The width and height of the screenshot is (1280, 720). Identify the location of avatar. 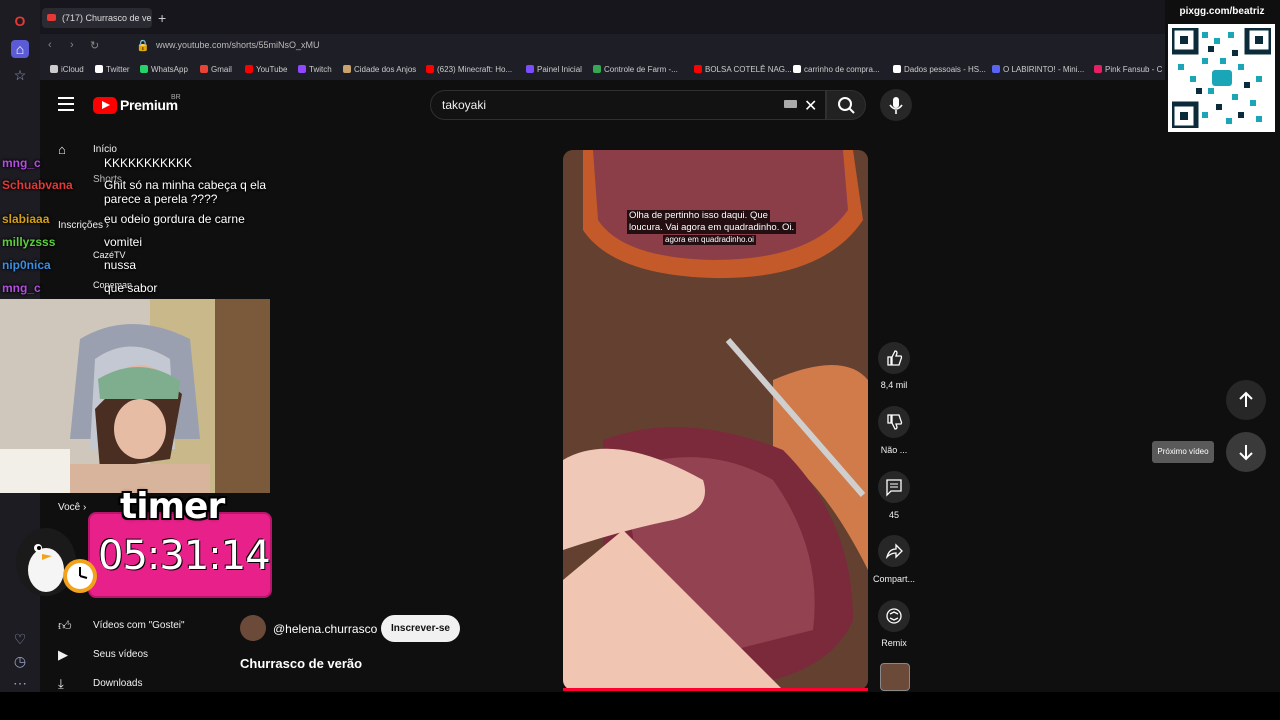
(253, 628).